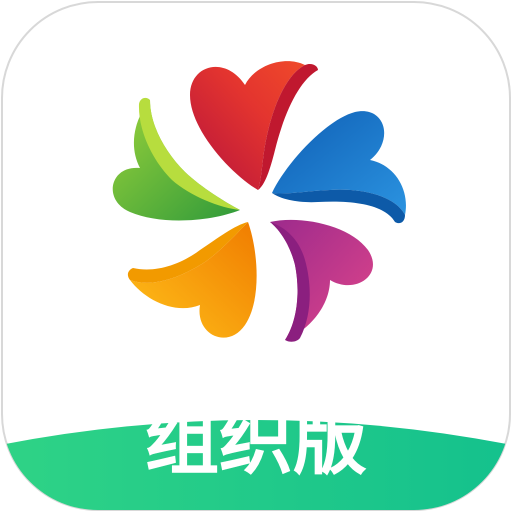 This screenshot has width=512, height=512. I want to click on app-label: 组织版, so click(256, 442).